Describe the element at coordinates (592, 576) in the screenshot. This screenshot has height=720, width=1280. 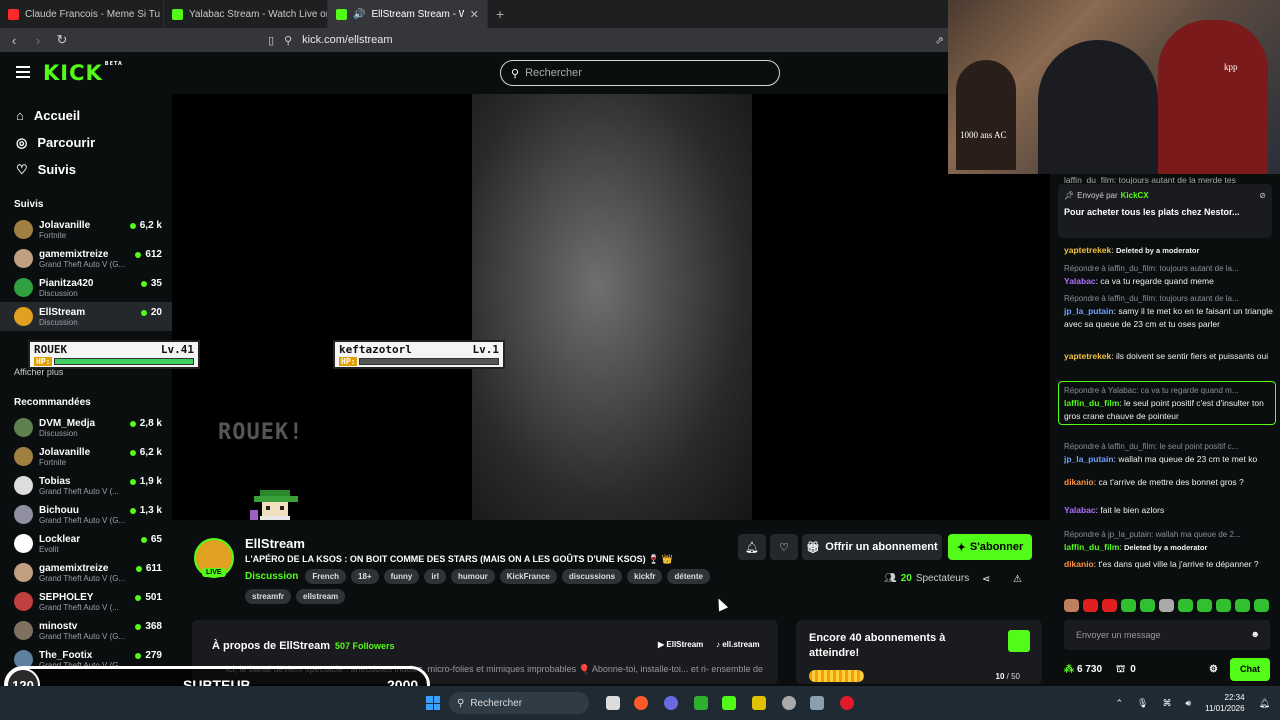
I see `stream-tag: discussions` at that location.